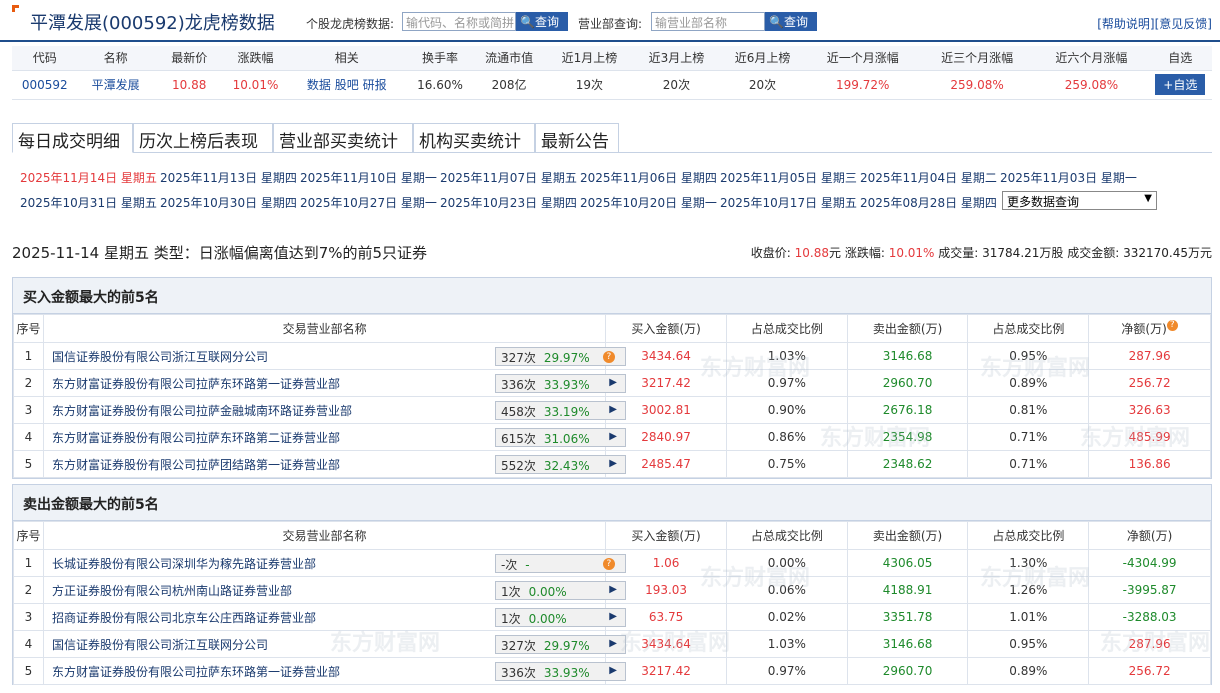 The width and height of the screenshot is (1220, 693). Describe the element at coordinates (907, 590) in the screenshot. I see `sell-amount: 4188.91` at that location.